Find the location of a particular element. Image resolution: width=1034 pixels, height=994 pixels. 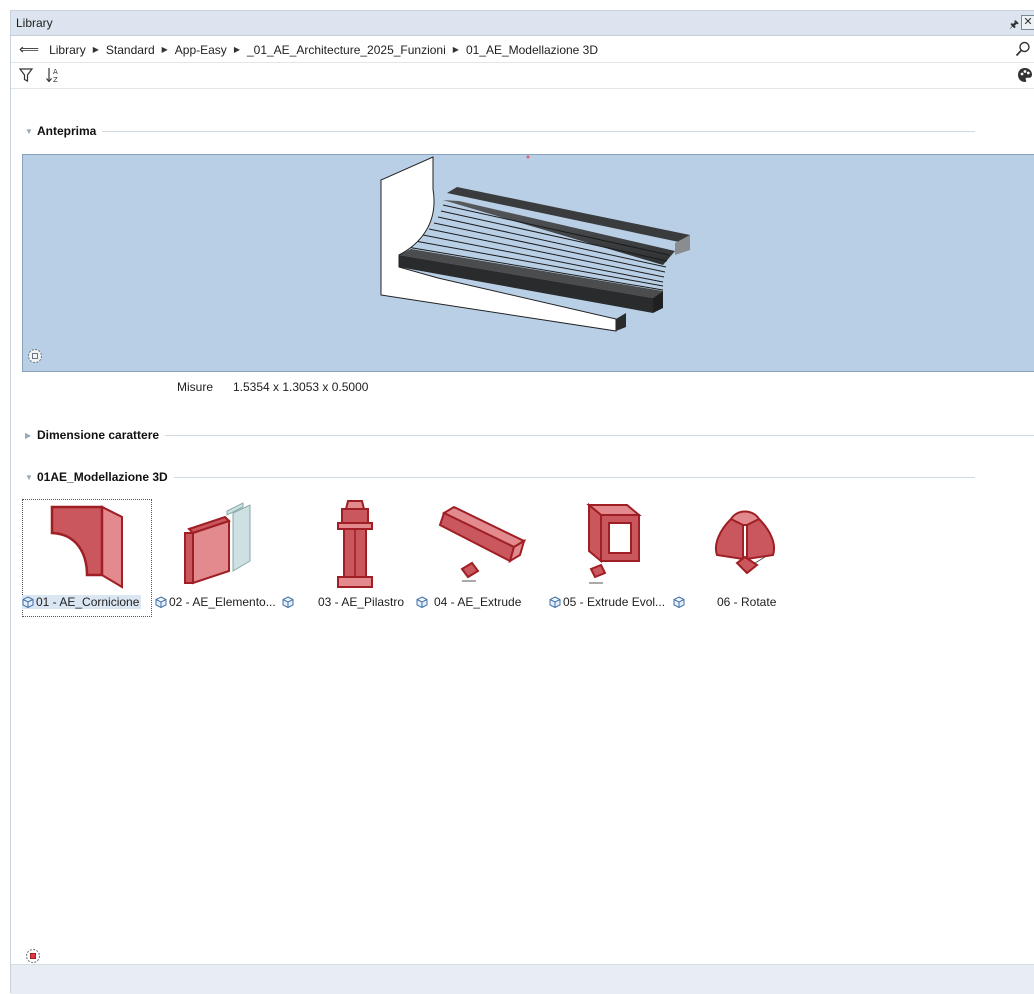

library-item-label: 04 - AE_Extrude is located at coordinates (478, 602).